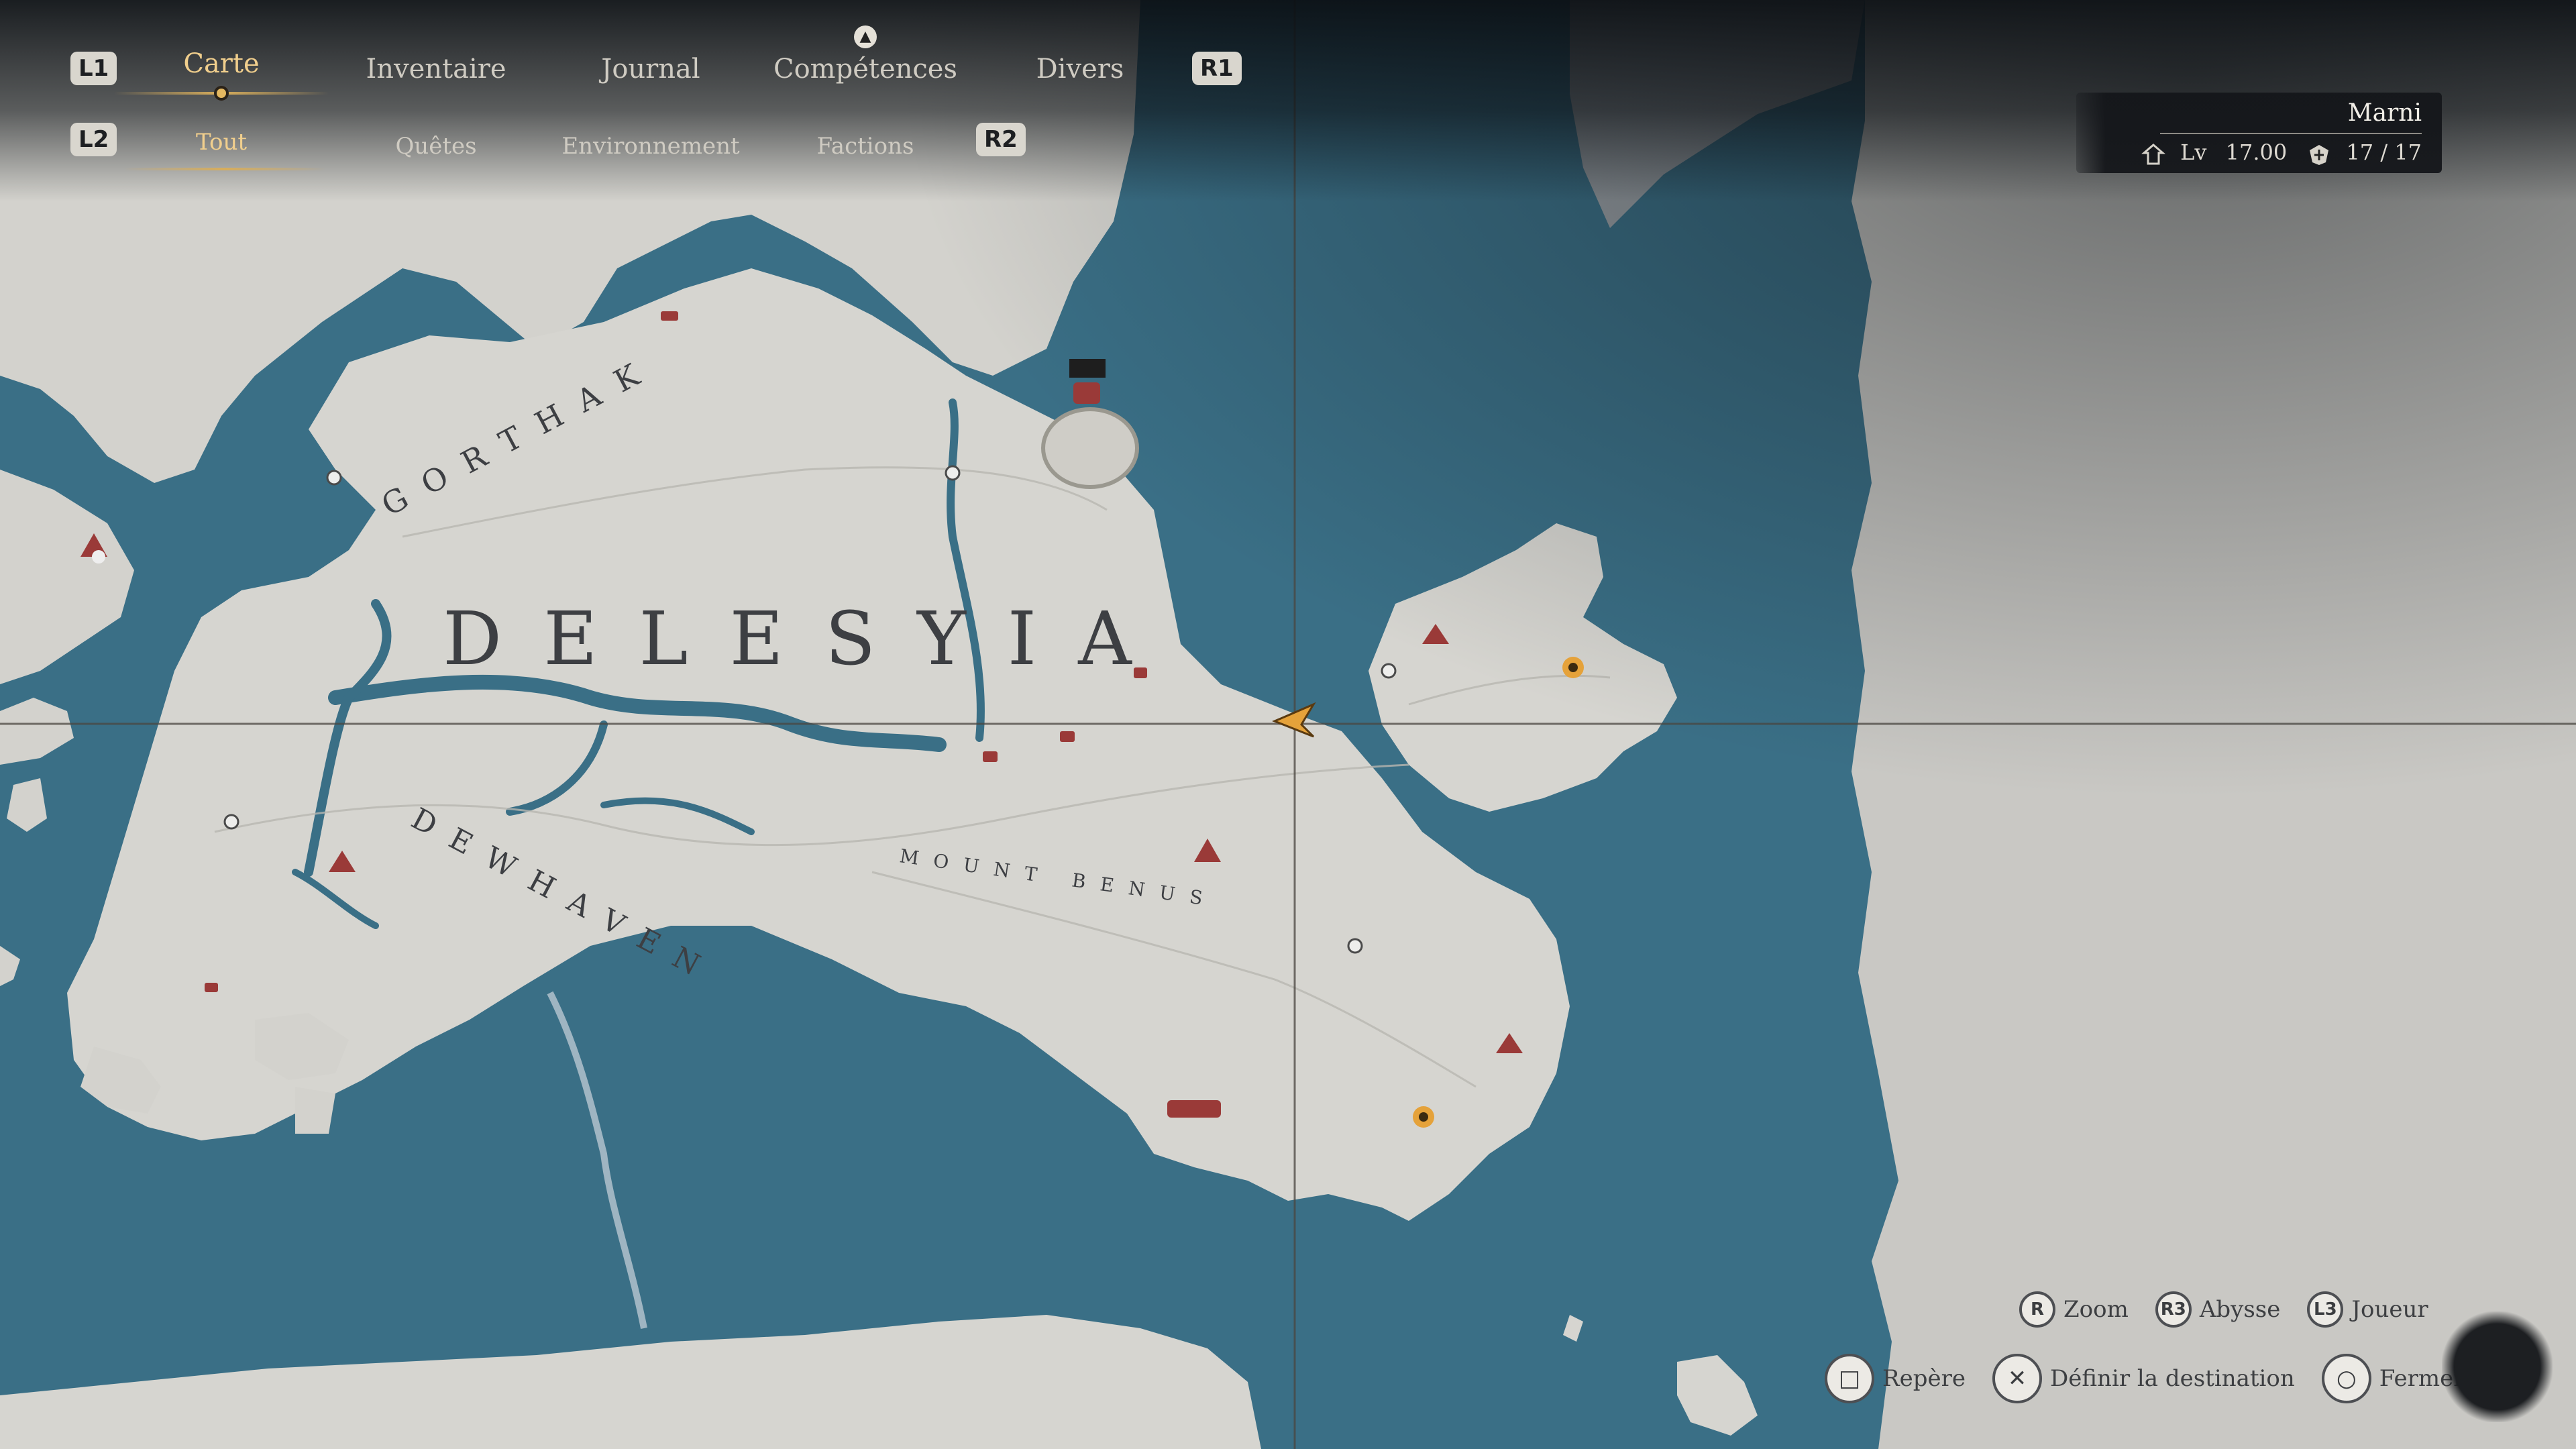 This screenshot has width=2576, height=1449. What do you see at coordinates (865, 36) in the screenshot?
I see `skill-points-icon: ▲` at bounding box center [865, 36].